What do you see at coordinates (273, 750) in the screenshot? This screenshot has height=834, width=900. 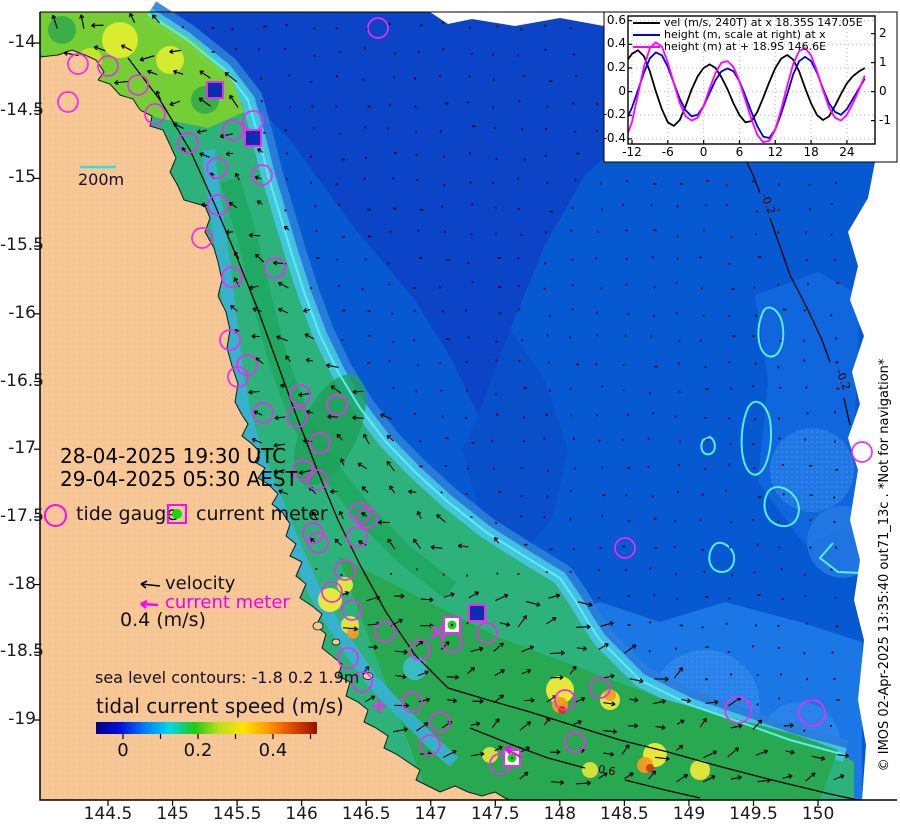 I see `colorbar-tick-label: 0.4` at bounding box center [273, 750].